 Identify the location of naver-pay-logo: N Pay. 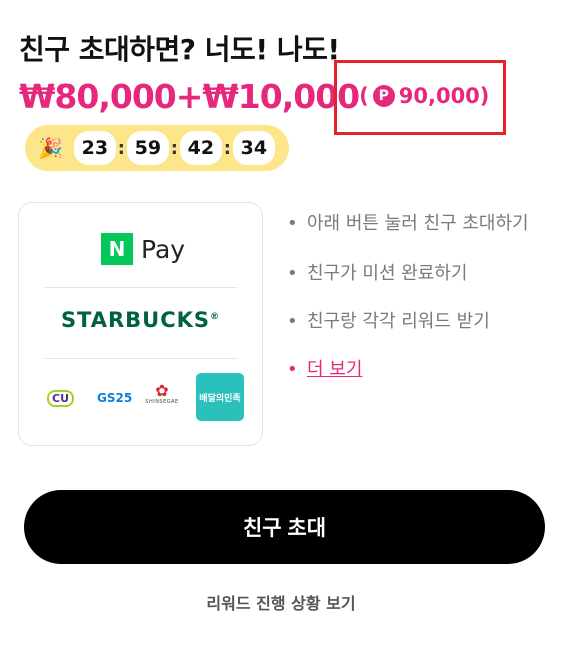
(143, 249).